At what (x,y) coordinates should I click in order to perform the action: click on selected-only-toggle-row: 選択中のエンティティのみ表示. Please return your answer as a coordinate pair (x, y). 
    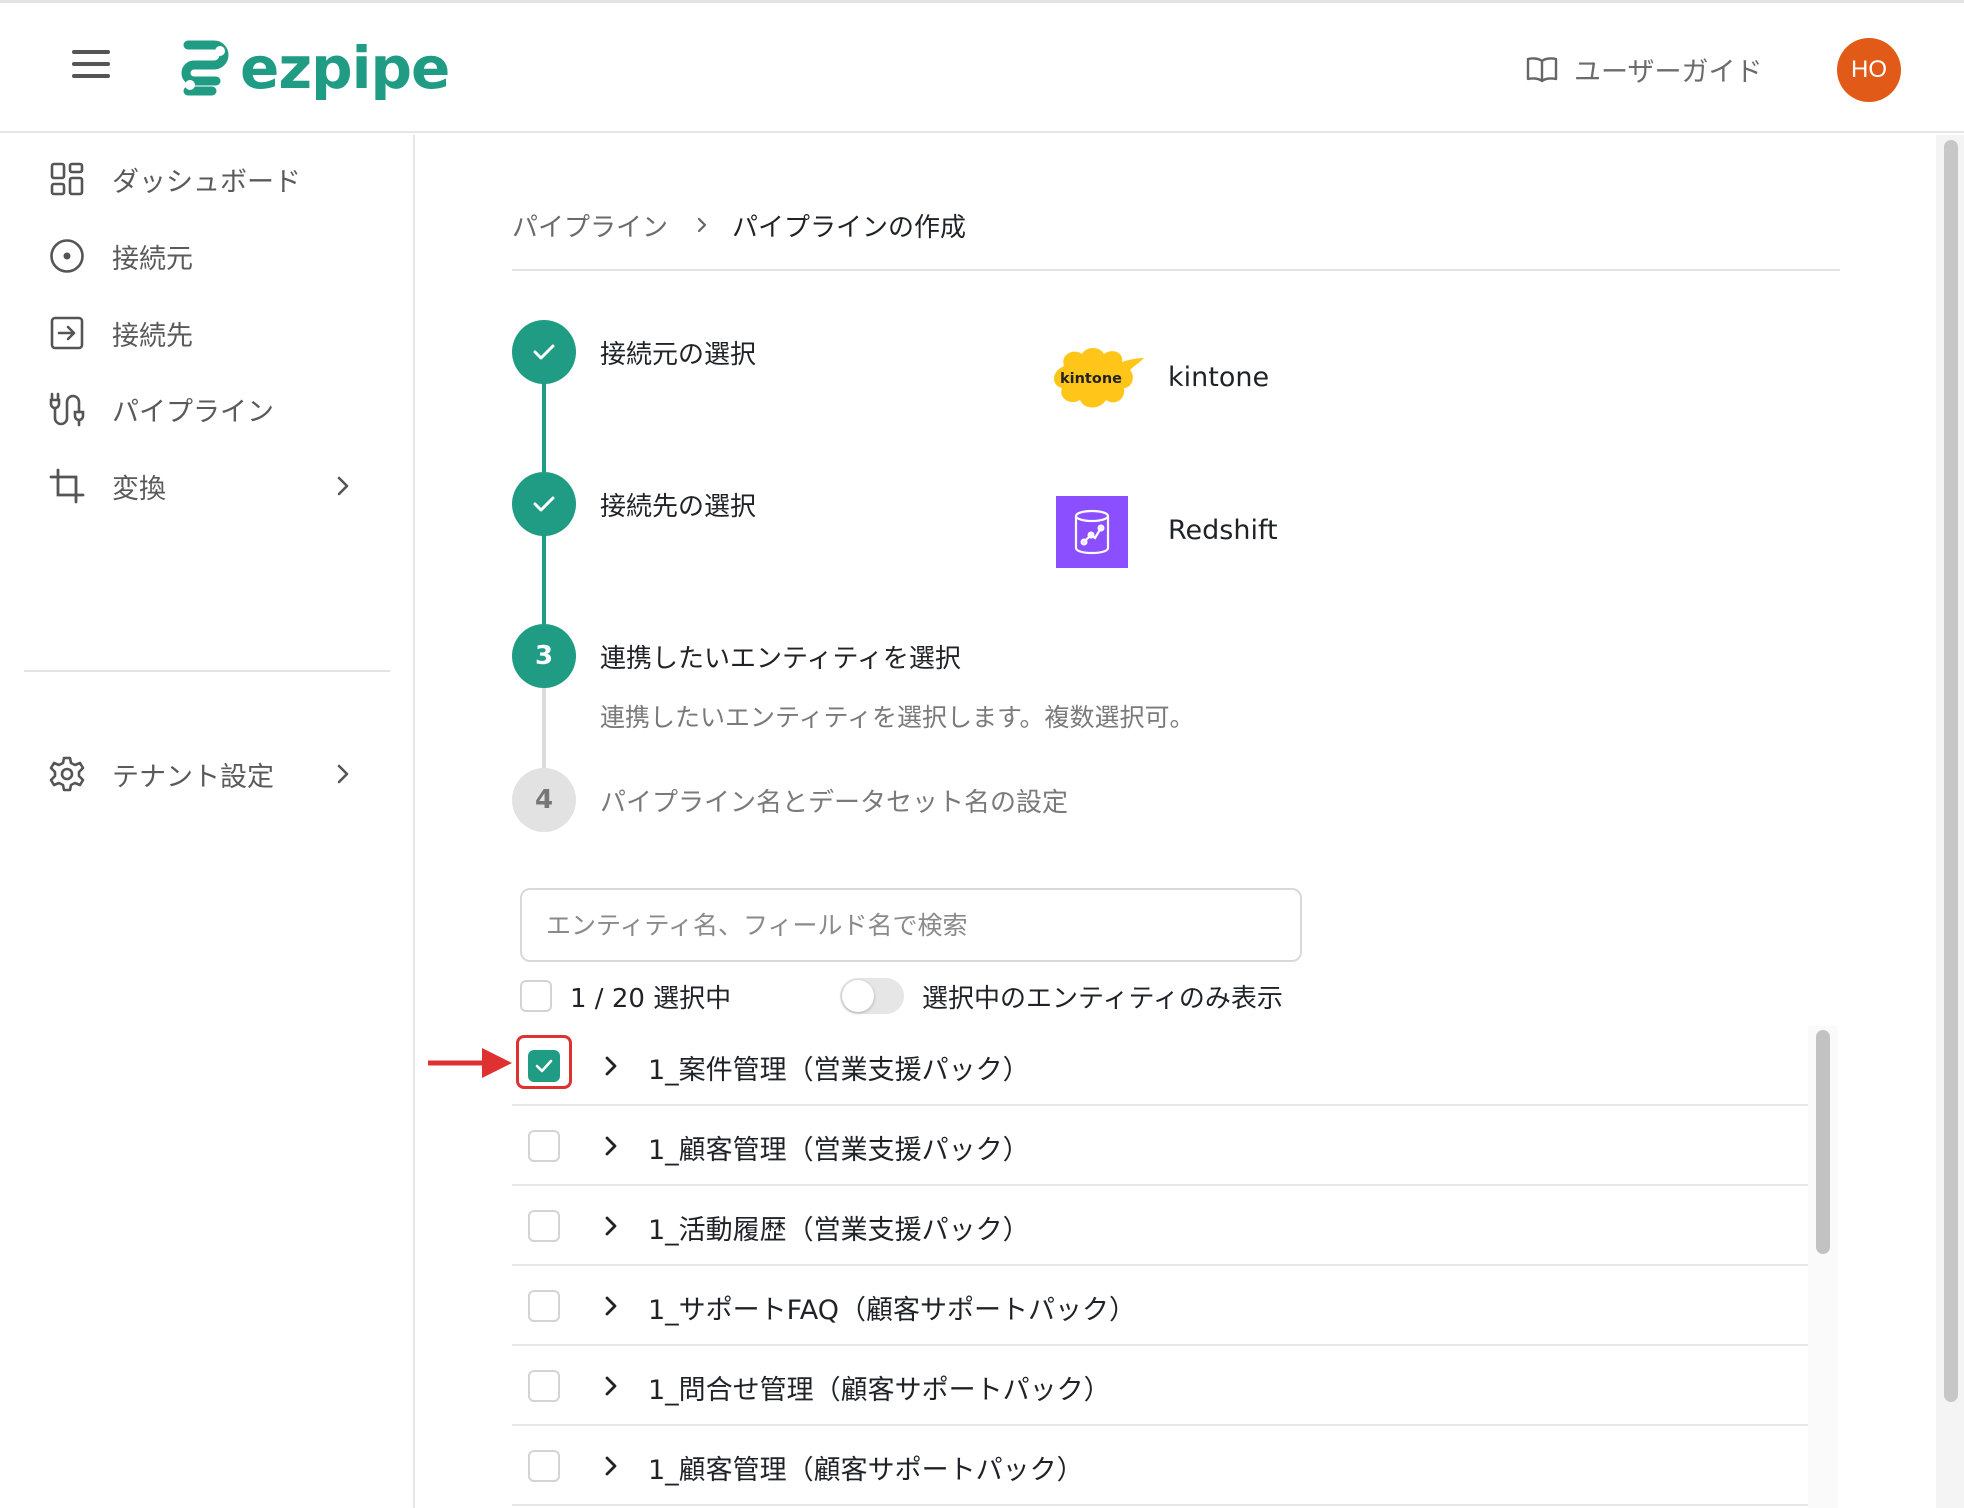
    Looking at the image, I should click on (1061, 996).